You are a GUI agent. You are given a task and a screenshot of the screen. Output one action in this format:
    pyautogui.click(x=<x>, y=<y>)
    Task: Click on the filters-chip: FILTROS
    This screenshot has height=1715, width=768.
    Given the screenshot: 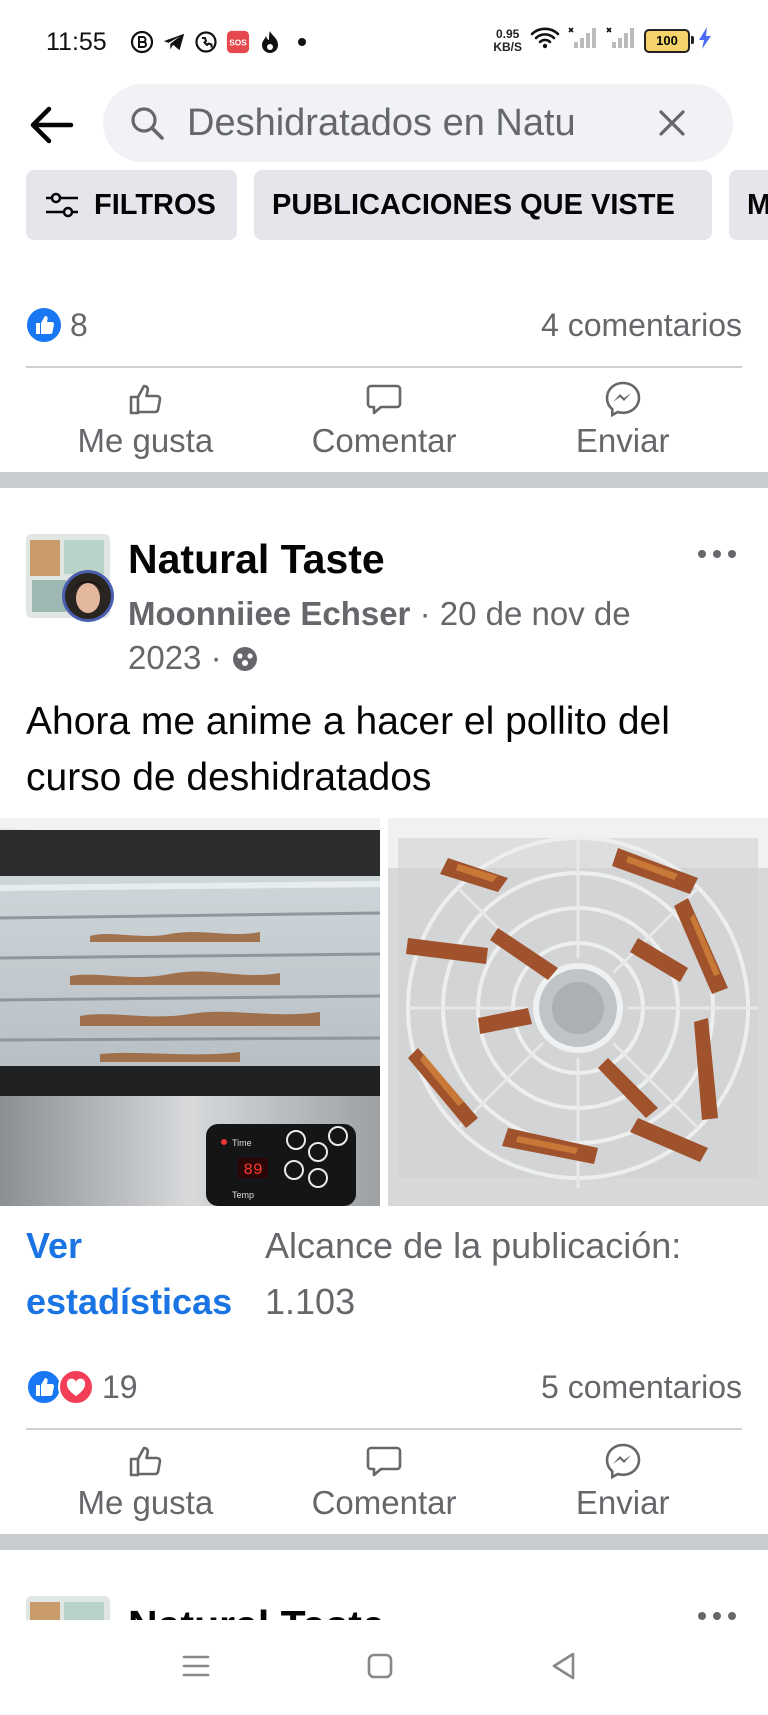 What is the action you would take?
    pyautogui.click(x=131, y=205)
    